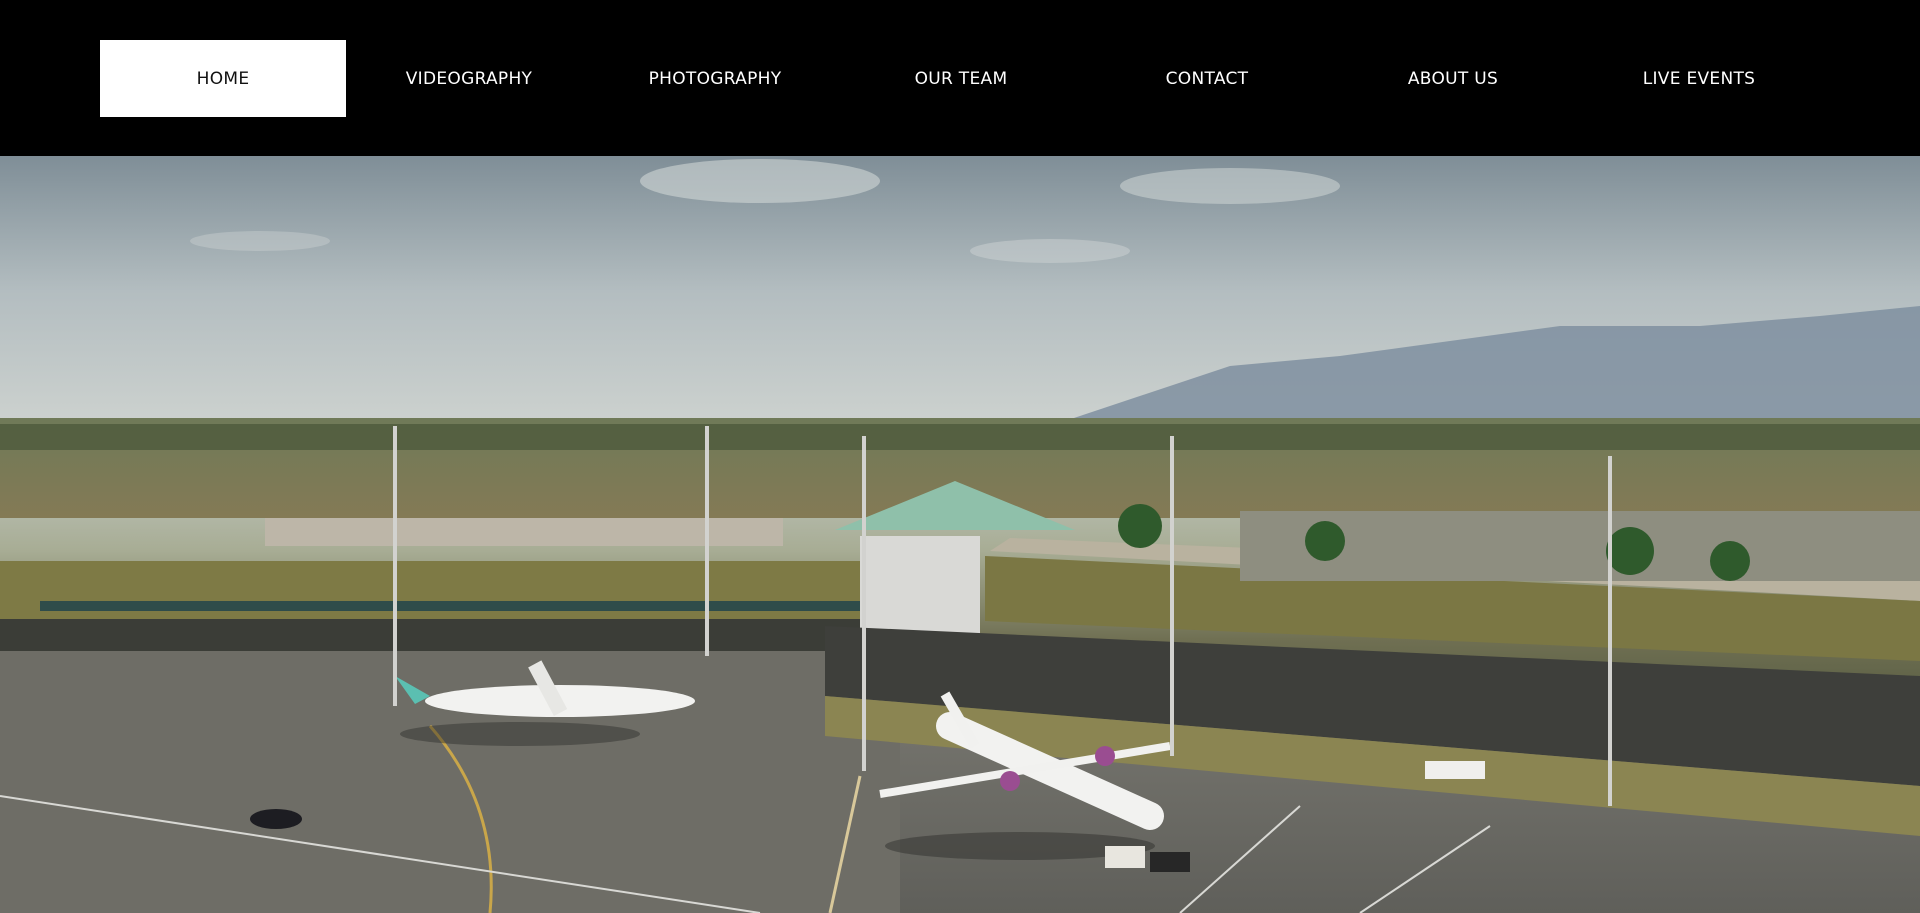 This screenshot has height=913, width=1920. I want to click on terminal-left-windows, so click(450, 606).